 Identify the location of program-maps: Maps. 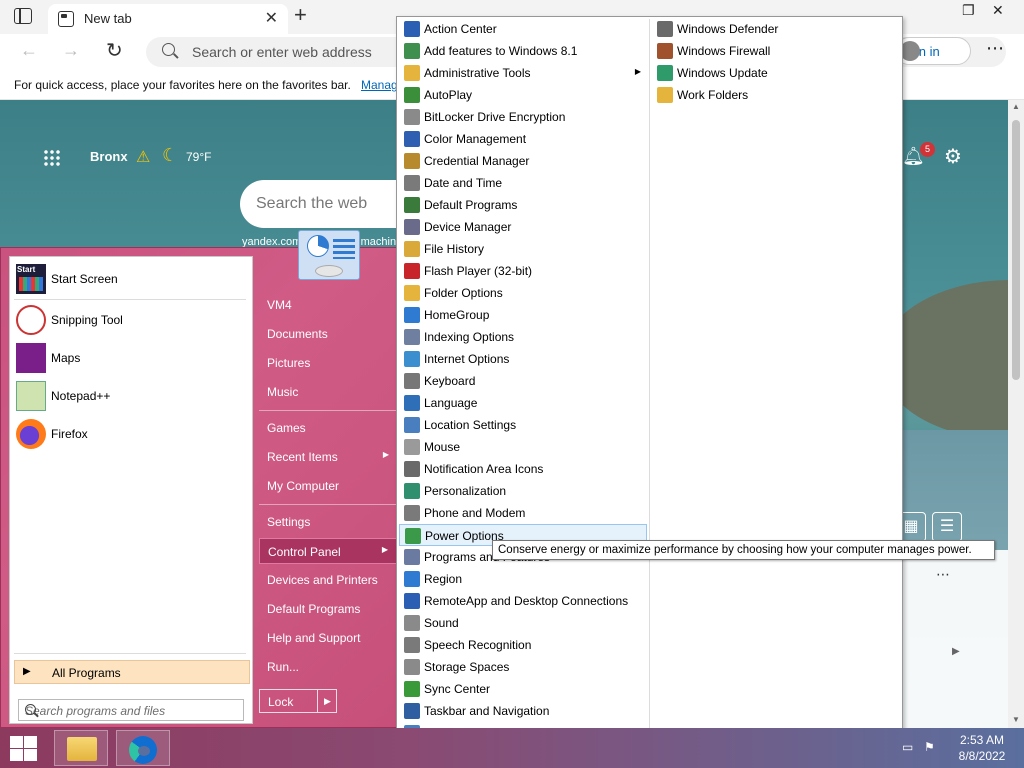
(130, 358).